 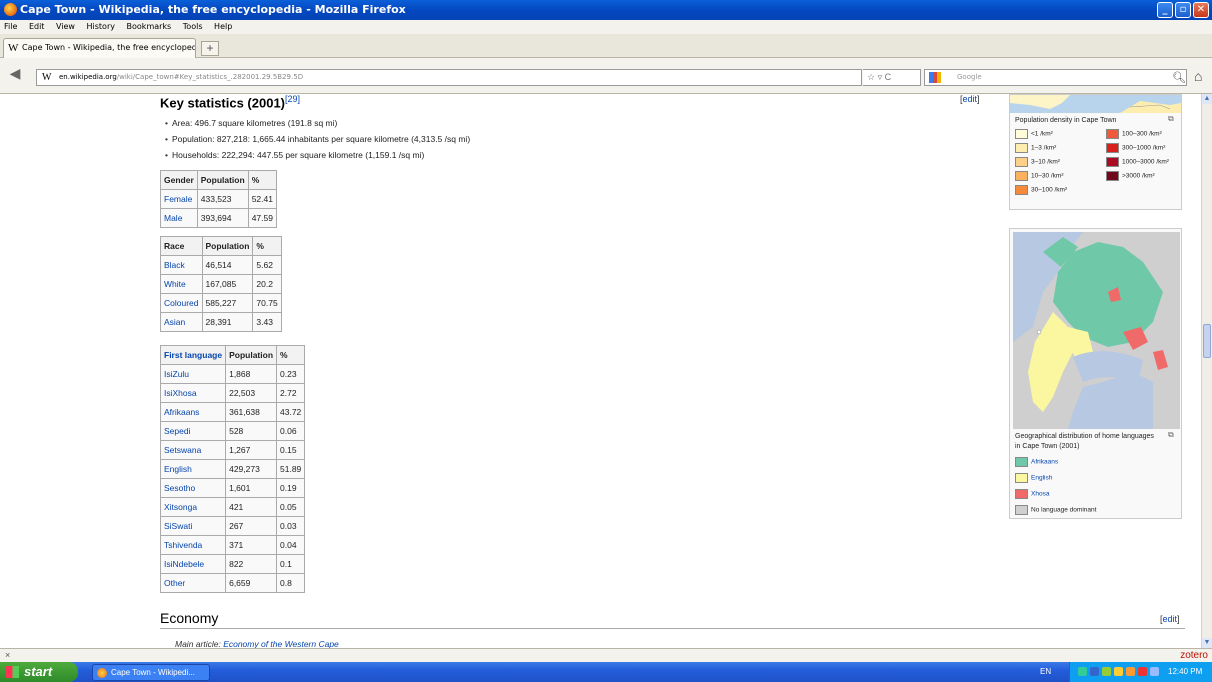 I want to click on table-cell-link: Sepedi, so click(x=193, y=431).